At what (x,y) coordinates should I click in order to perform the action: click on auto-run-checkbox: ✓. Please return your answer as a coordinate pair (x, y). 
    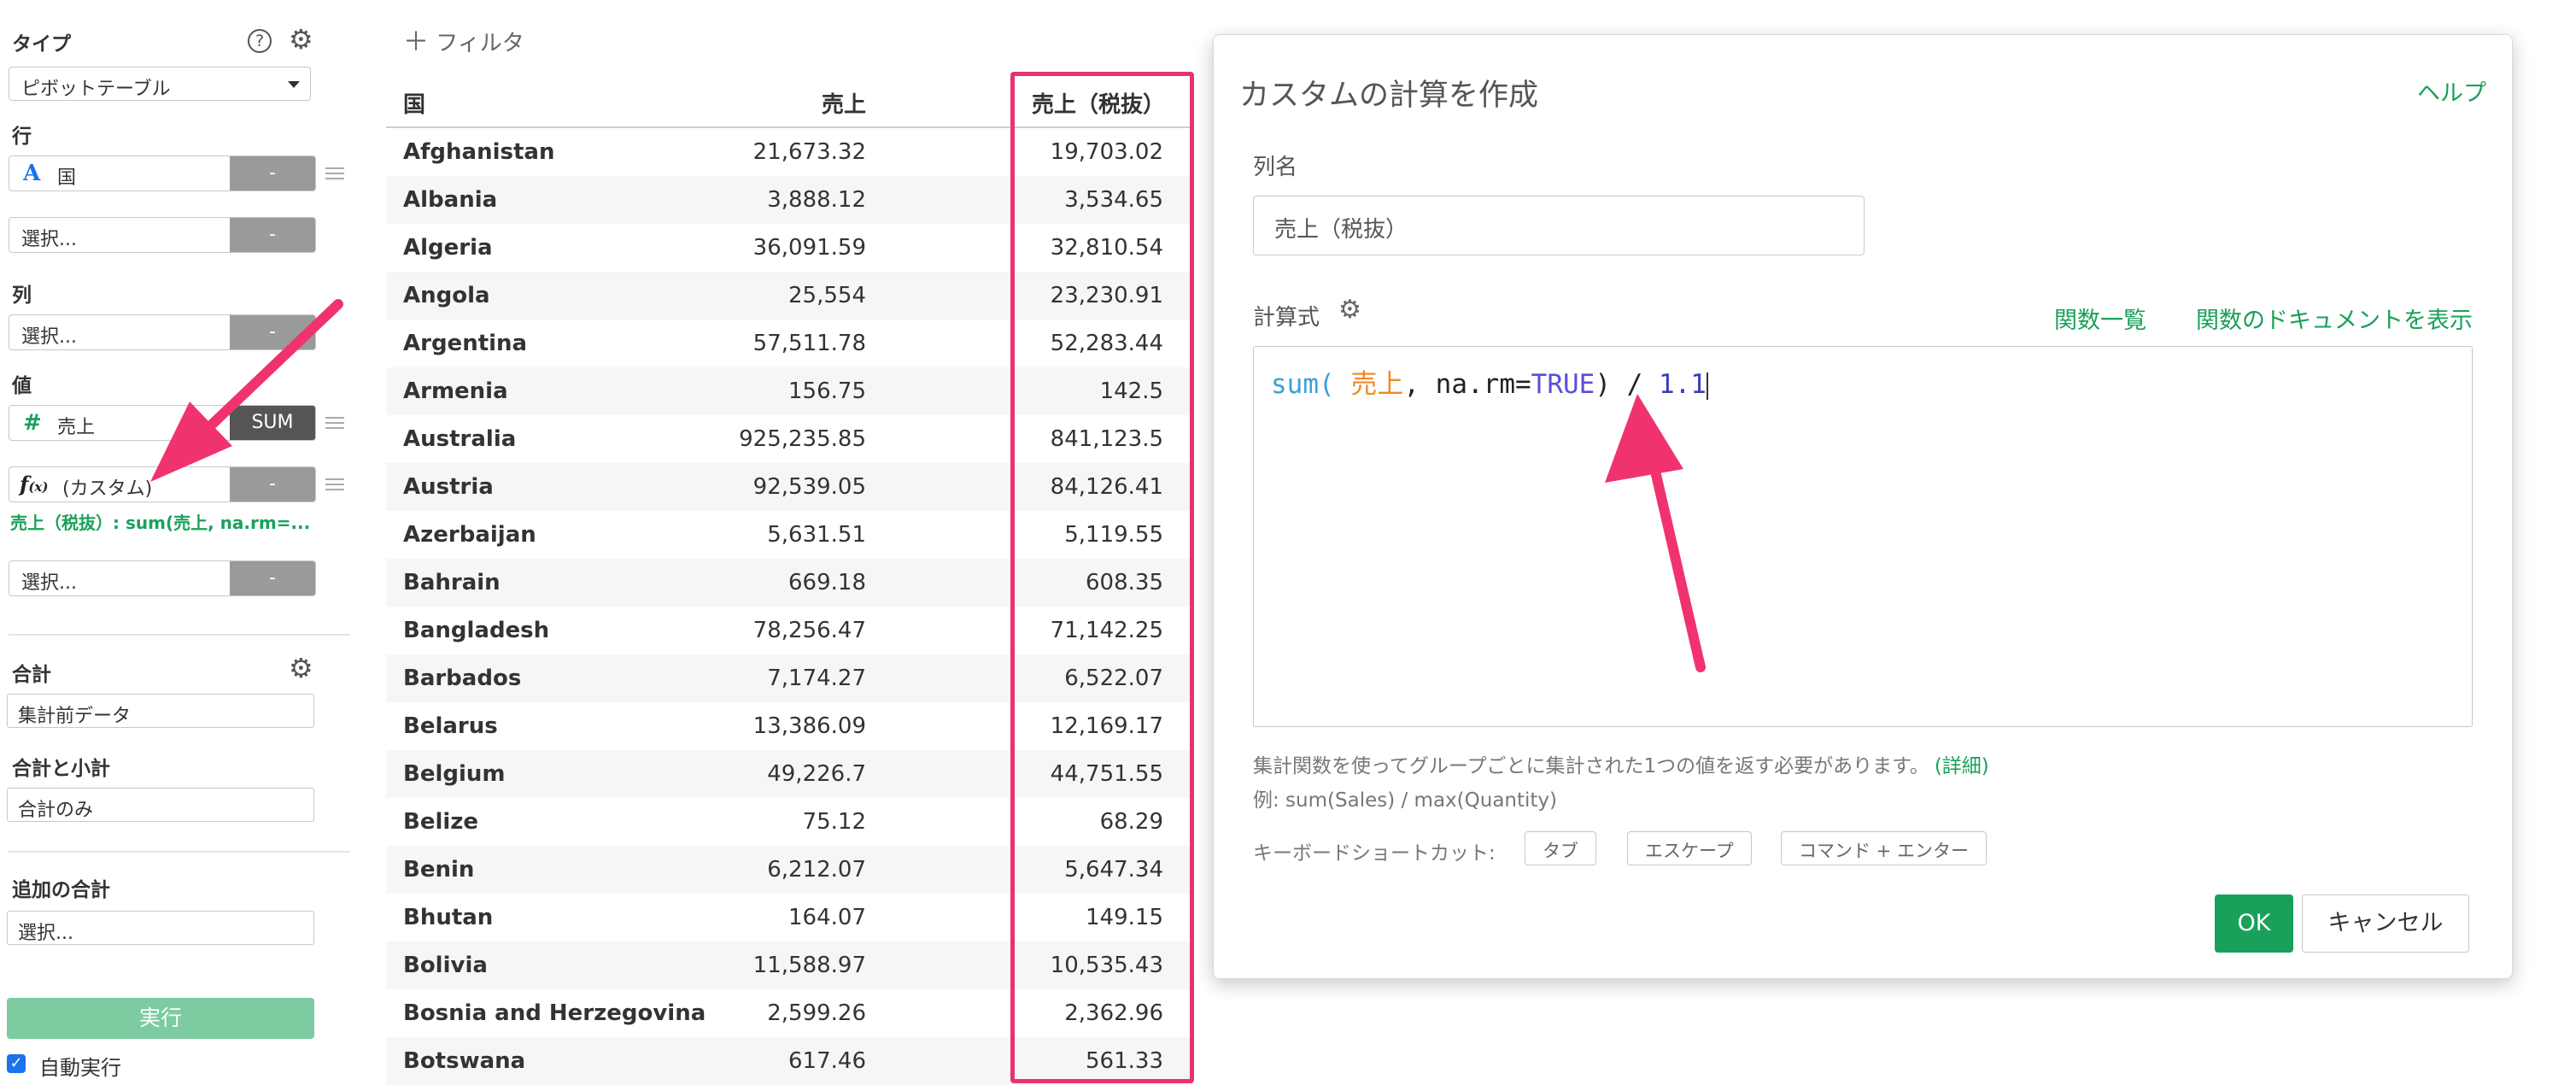
    Looking at the image, I should click on (16, 1064).